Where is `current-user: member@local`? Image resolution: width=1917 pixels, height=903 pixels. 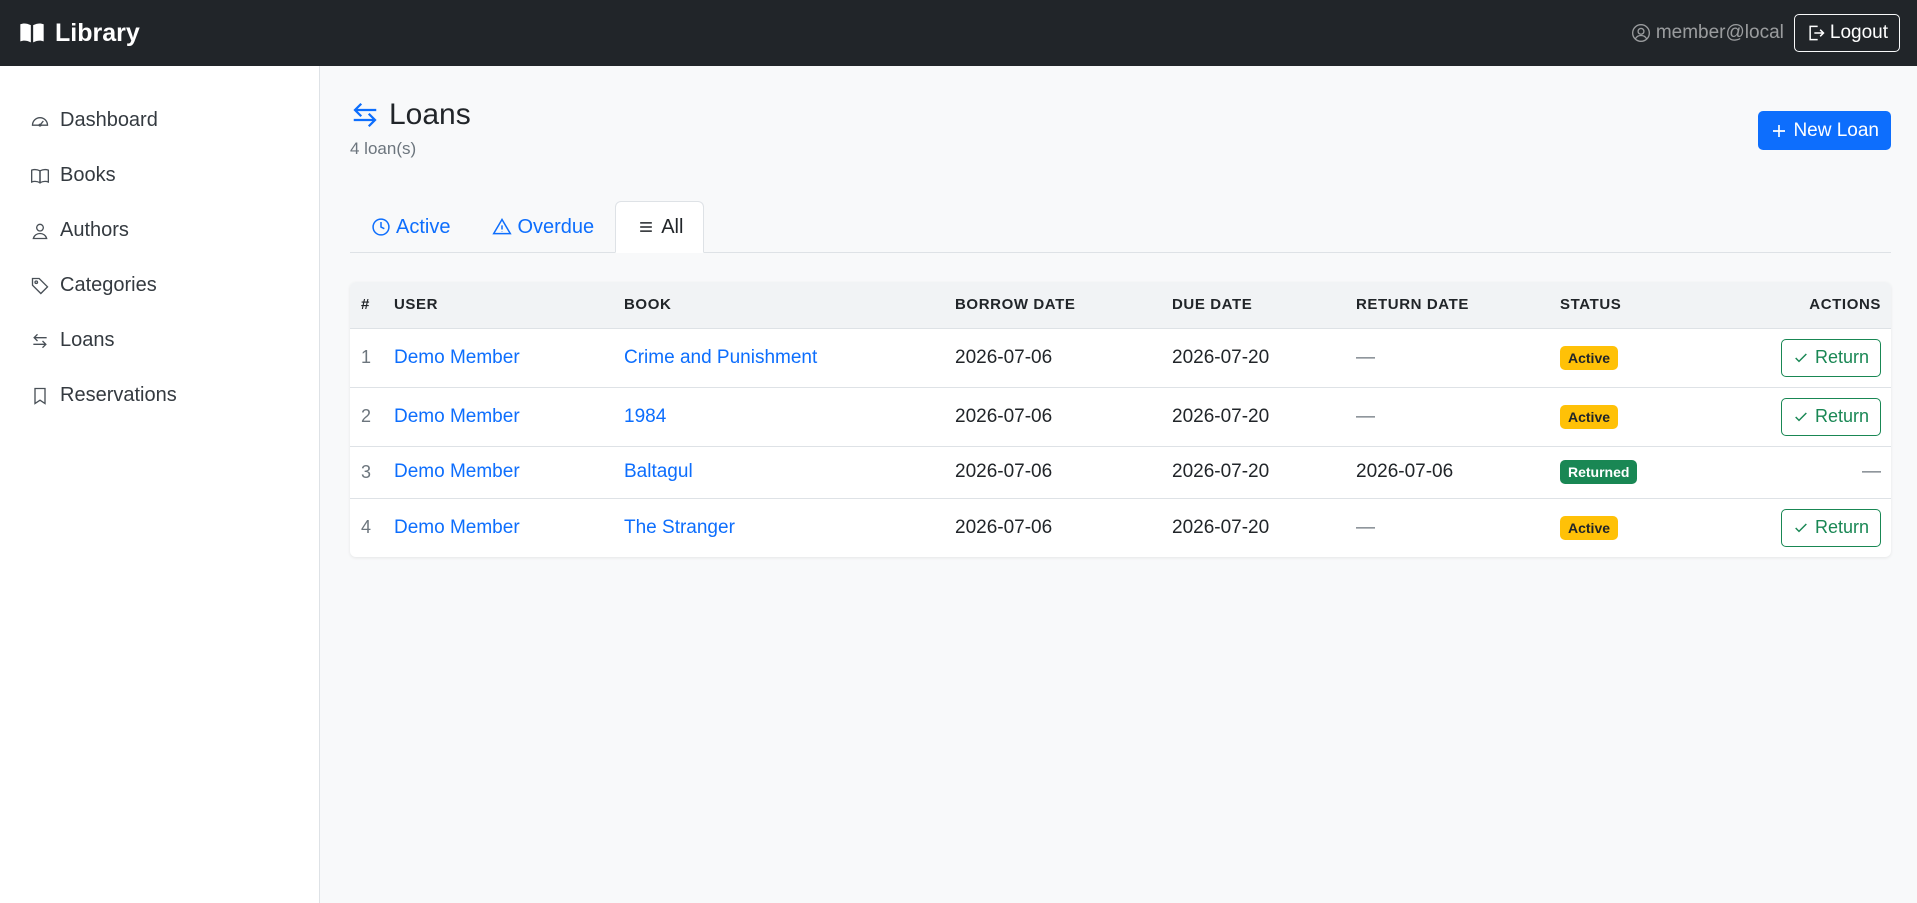 current-user: member@local is located at coordinates (1707, 33).